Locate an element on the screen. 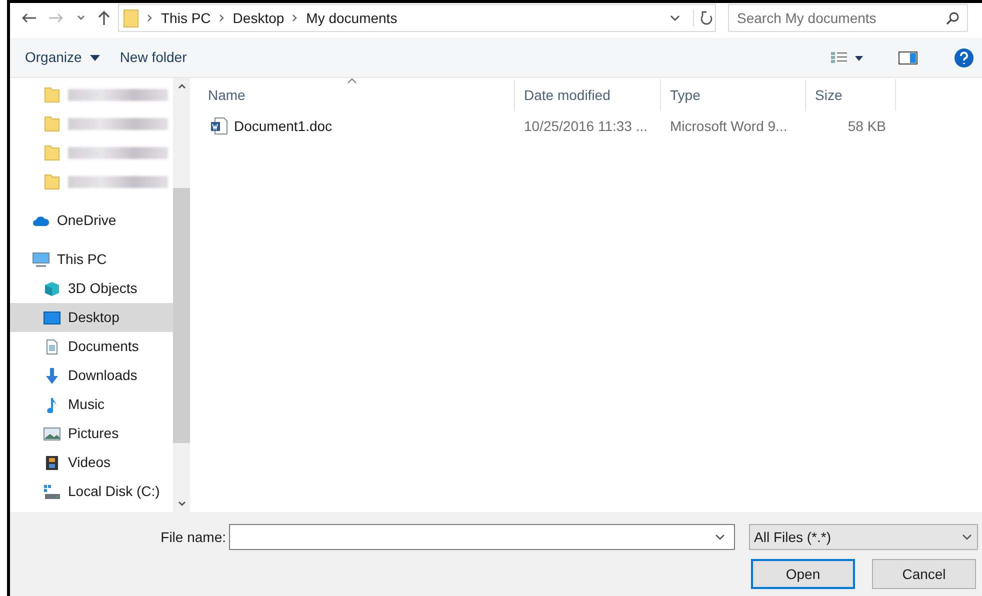  picture-icon is located at coordinates (52, 434).